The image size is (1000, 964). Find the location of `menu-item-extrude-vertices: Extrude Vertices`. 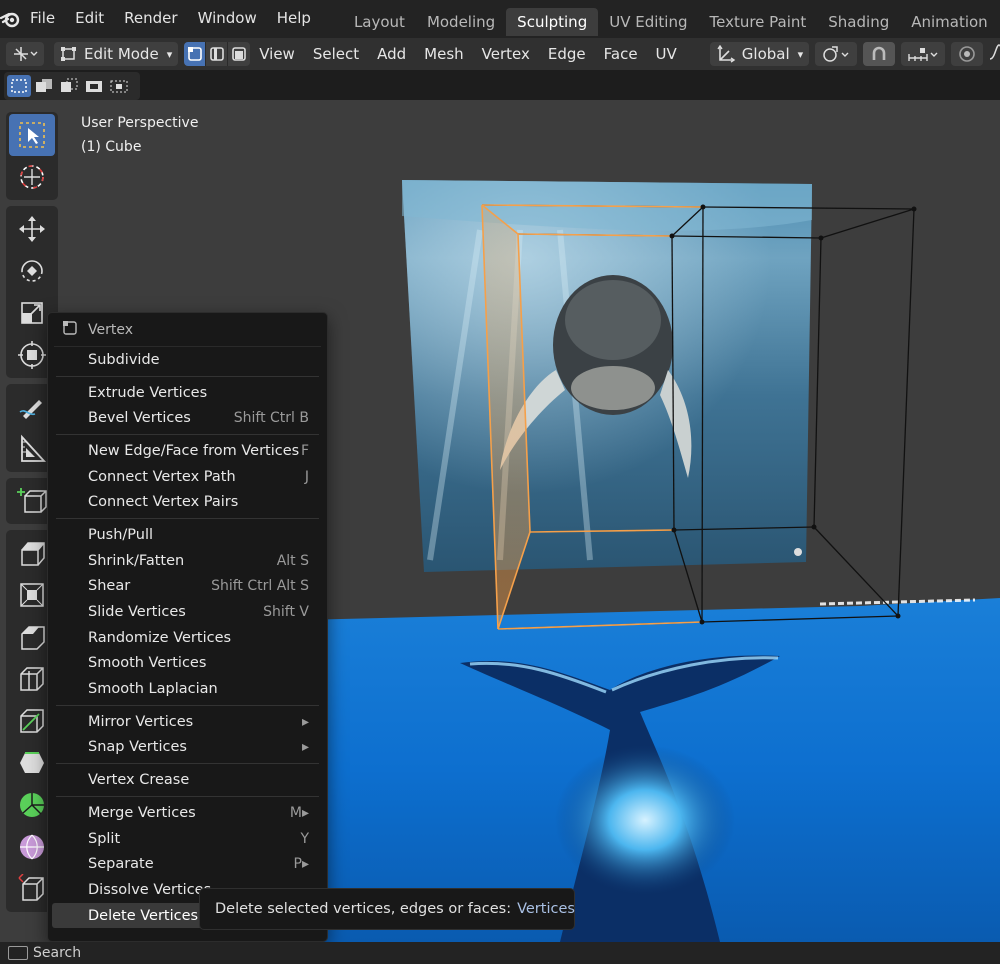

menu-item-extrude-vertices: Extrude Vertices is located at coordinates (187, 393).